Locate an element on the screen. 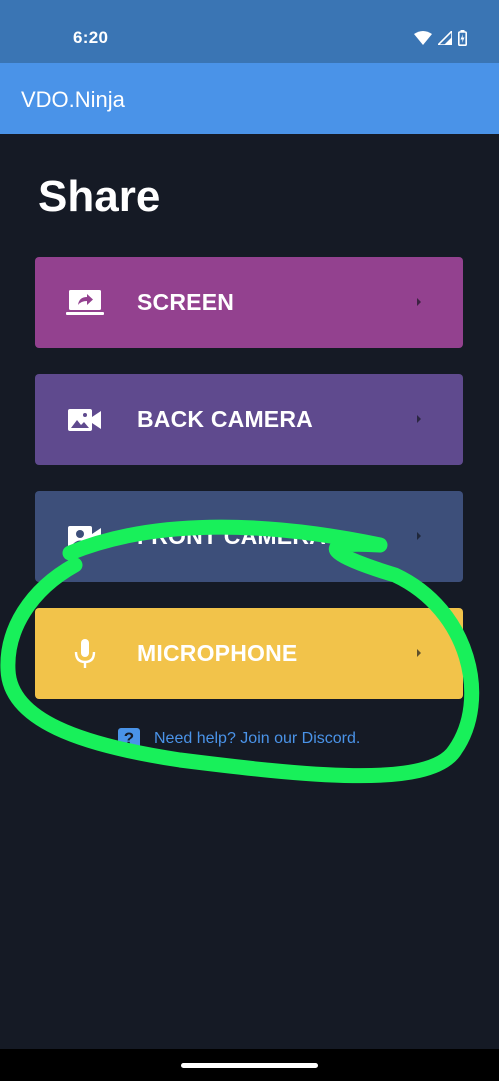 The height and width of the screenshot is (1081, 499). discord-help-link: ? Need help? Join our Discord. is located at coordinates (239, 739).